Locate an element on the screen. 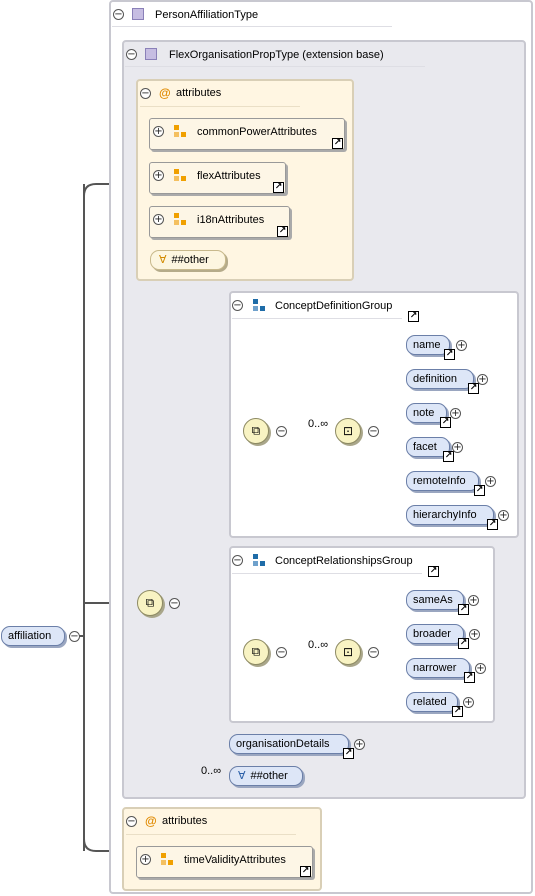 This screenshot has height=896, width=535. element-hierarchy-info: hierarchyInfo is located at coordinates (450, 515).